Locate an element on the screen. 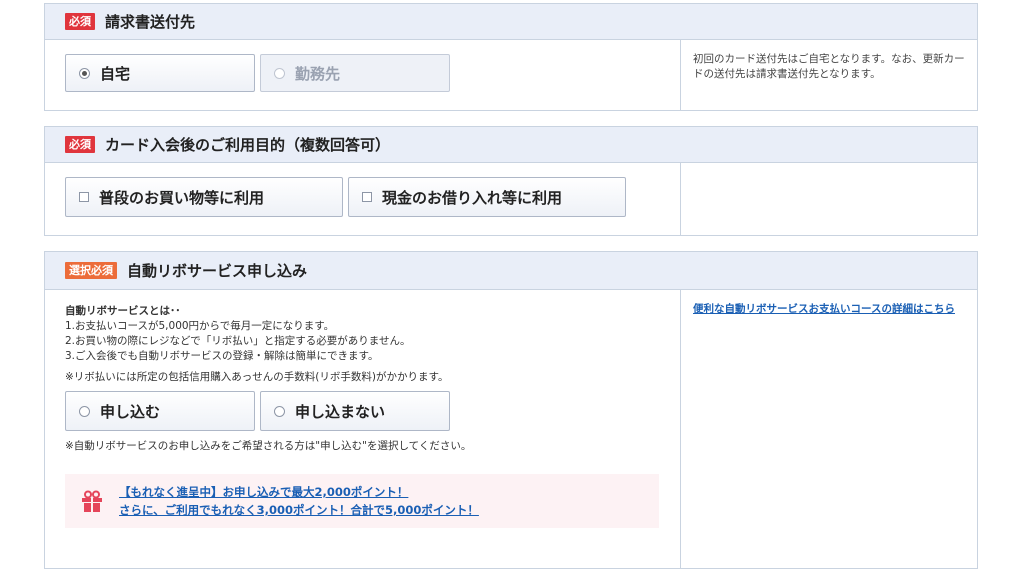  option-label: 申し込む is located at coordinates (130, 411).